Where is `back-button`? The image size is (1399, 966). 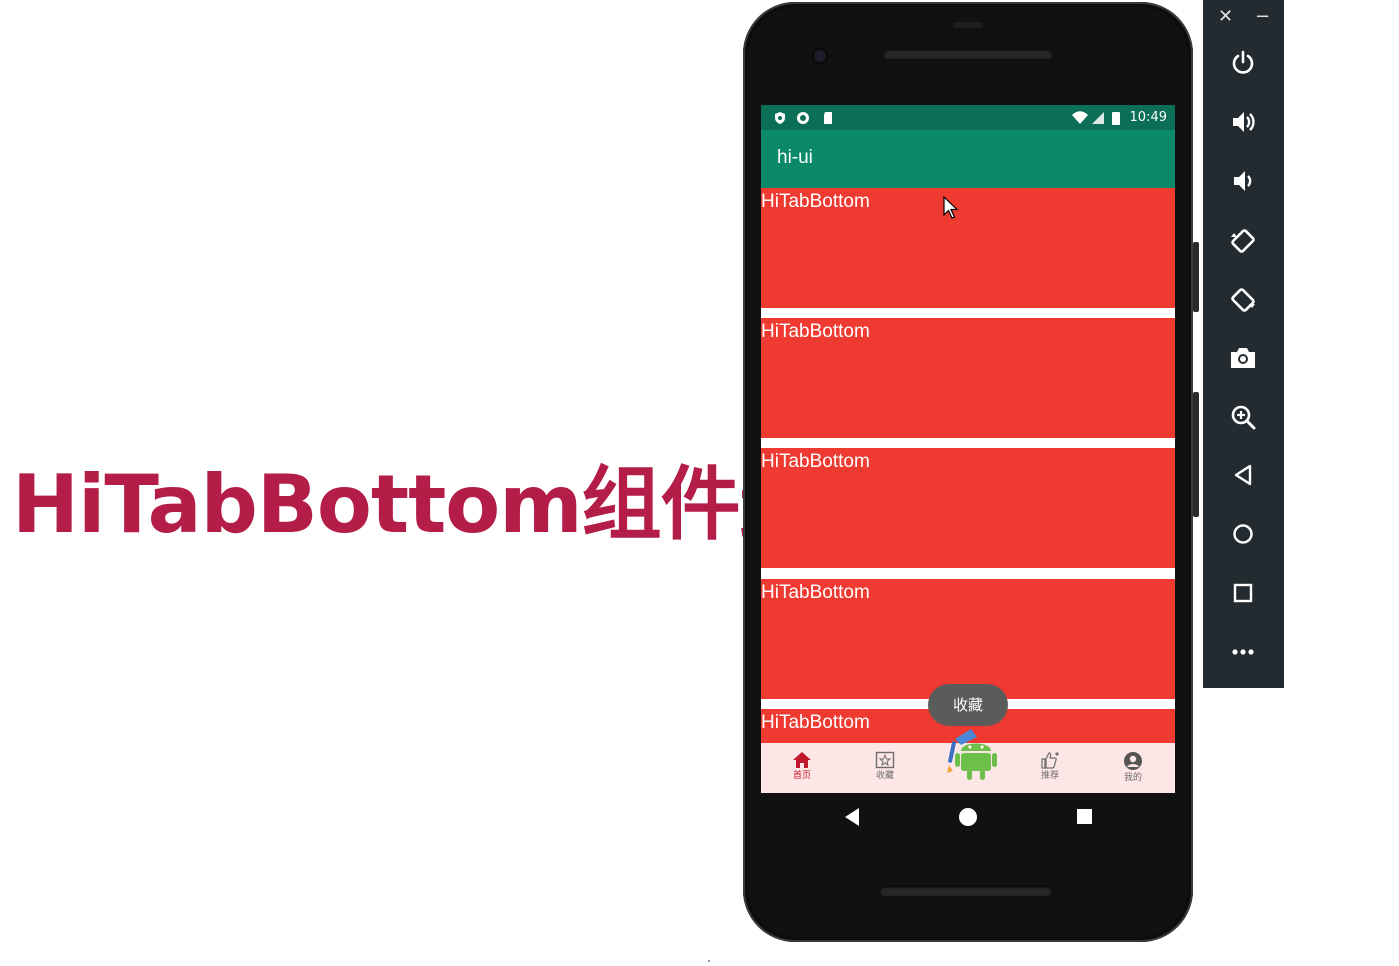
back-button is located at coordinates (1243, 475).